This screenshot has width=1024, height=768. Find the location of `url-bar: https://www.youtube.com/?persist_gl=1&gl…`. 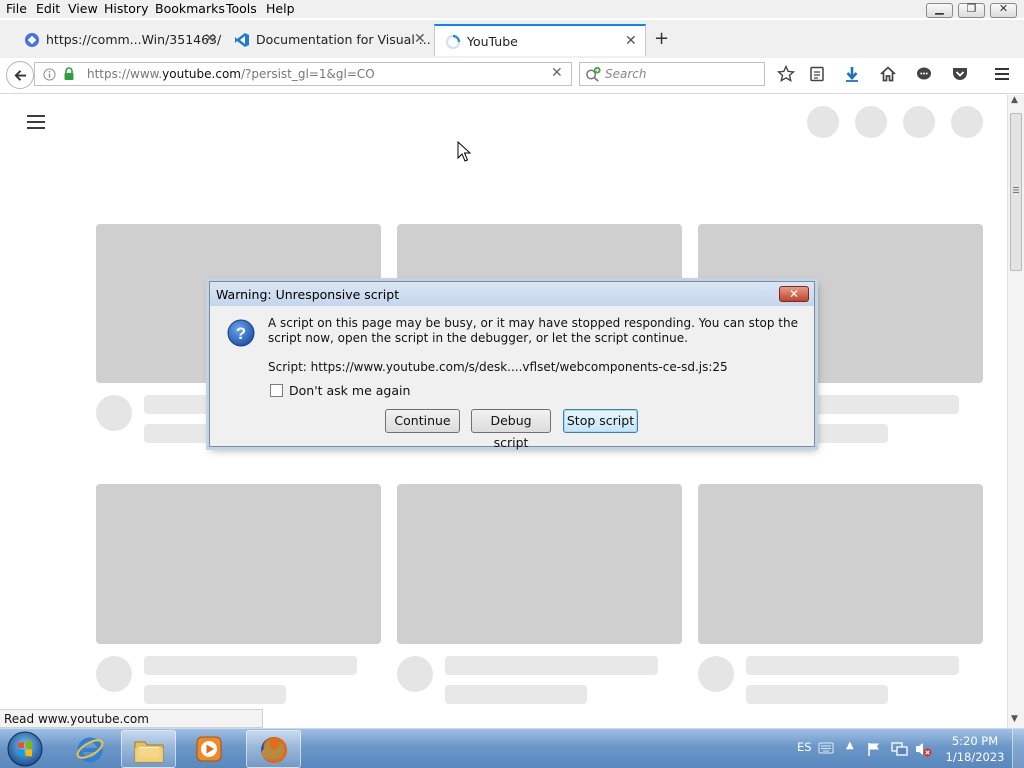

url-bar: https://www.youtube.com/?persist_gl=1&gl… is located at coordinates (303, 74).